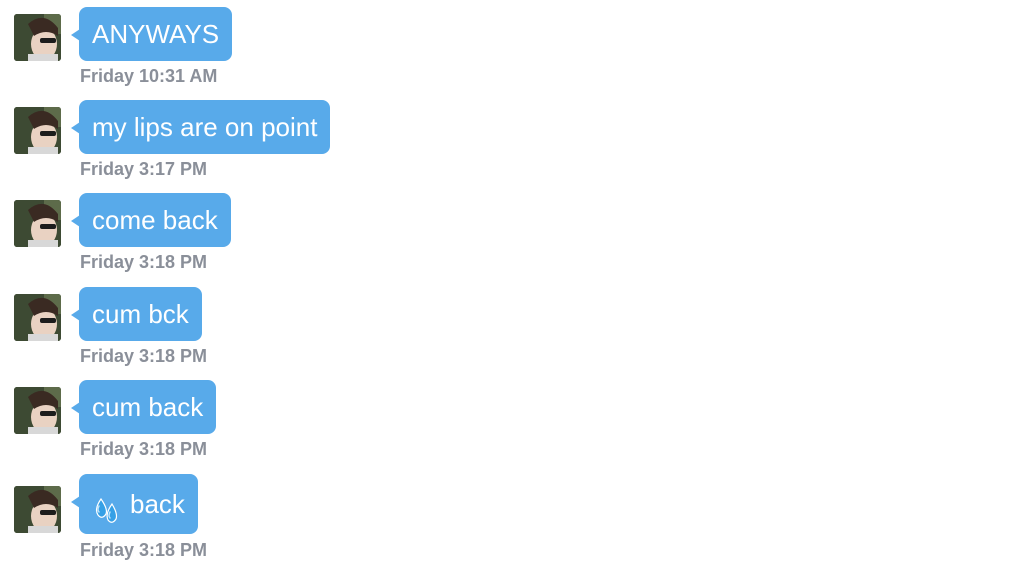 Image resolution: width=1024 pixels, height=562 pixels. What do you see at coordinates (155, 220) in the screenshot?
I see `message-text: come back` at bounding box center [155, 220].